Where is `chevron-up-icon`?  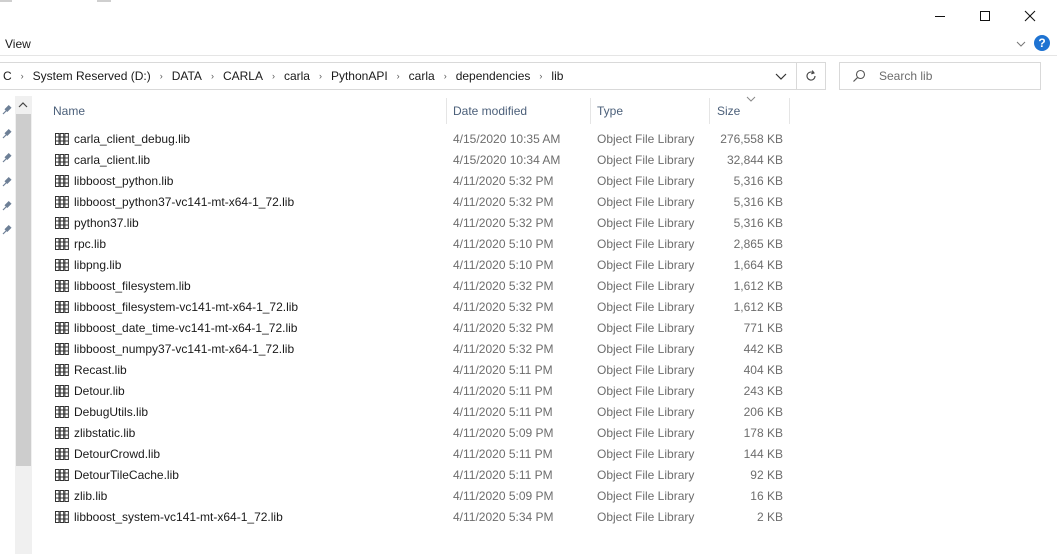
chevron-up-icon is located at coordinates (23, 105).